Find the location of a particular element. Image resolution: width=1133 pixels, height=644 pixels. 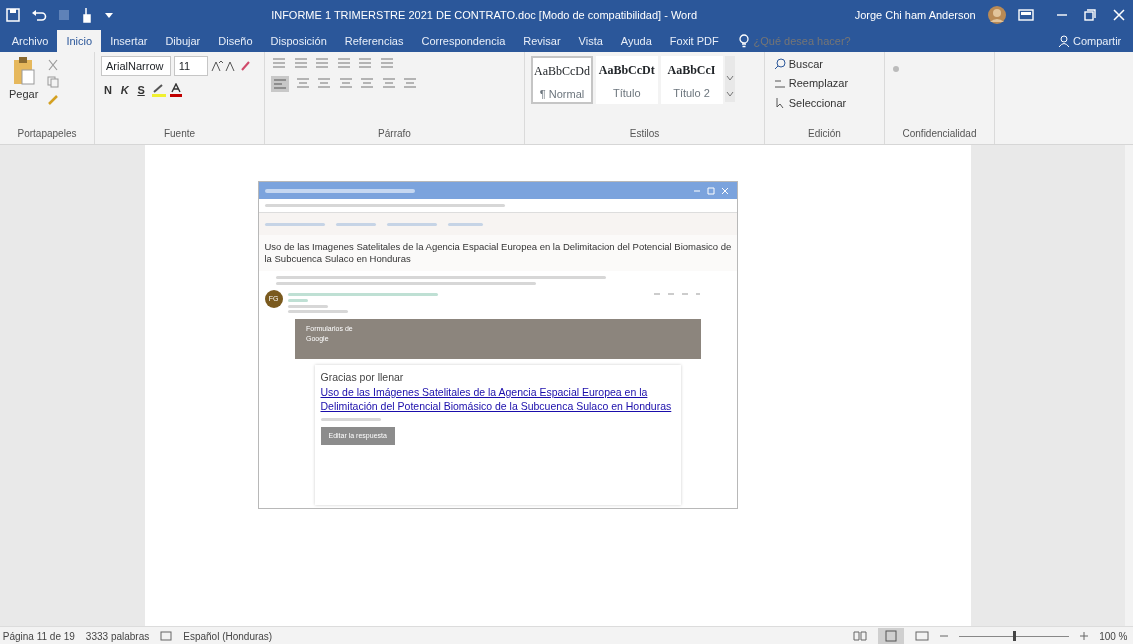

lightbulb-icon is located at coordinates (743, 41).